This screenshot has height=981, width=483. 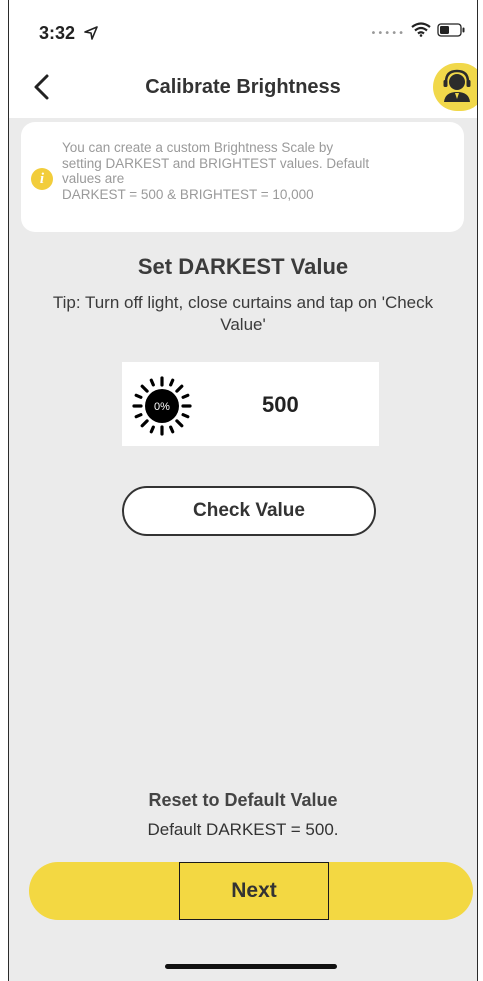 I want to click on info-icon: i, so click(x=42, y=179).